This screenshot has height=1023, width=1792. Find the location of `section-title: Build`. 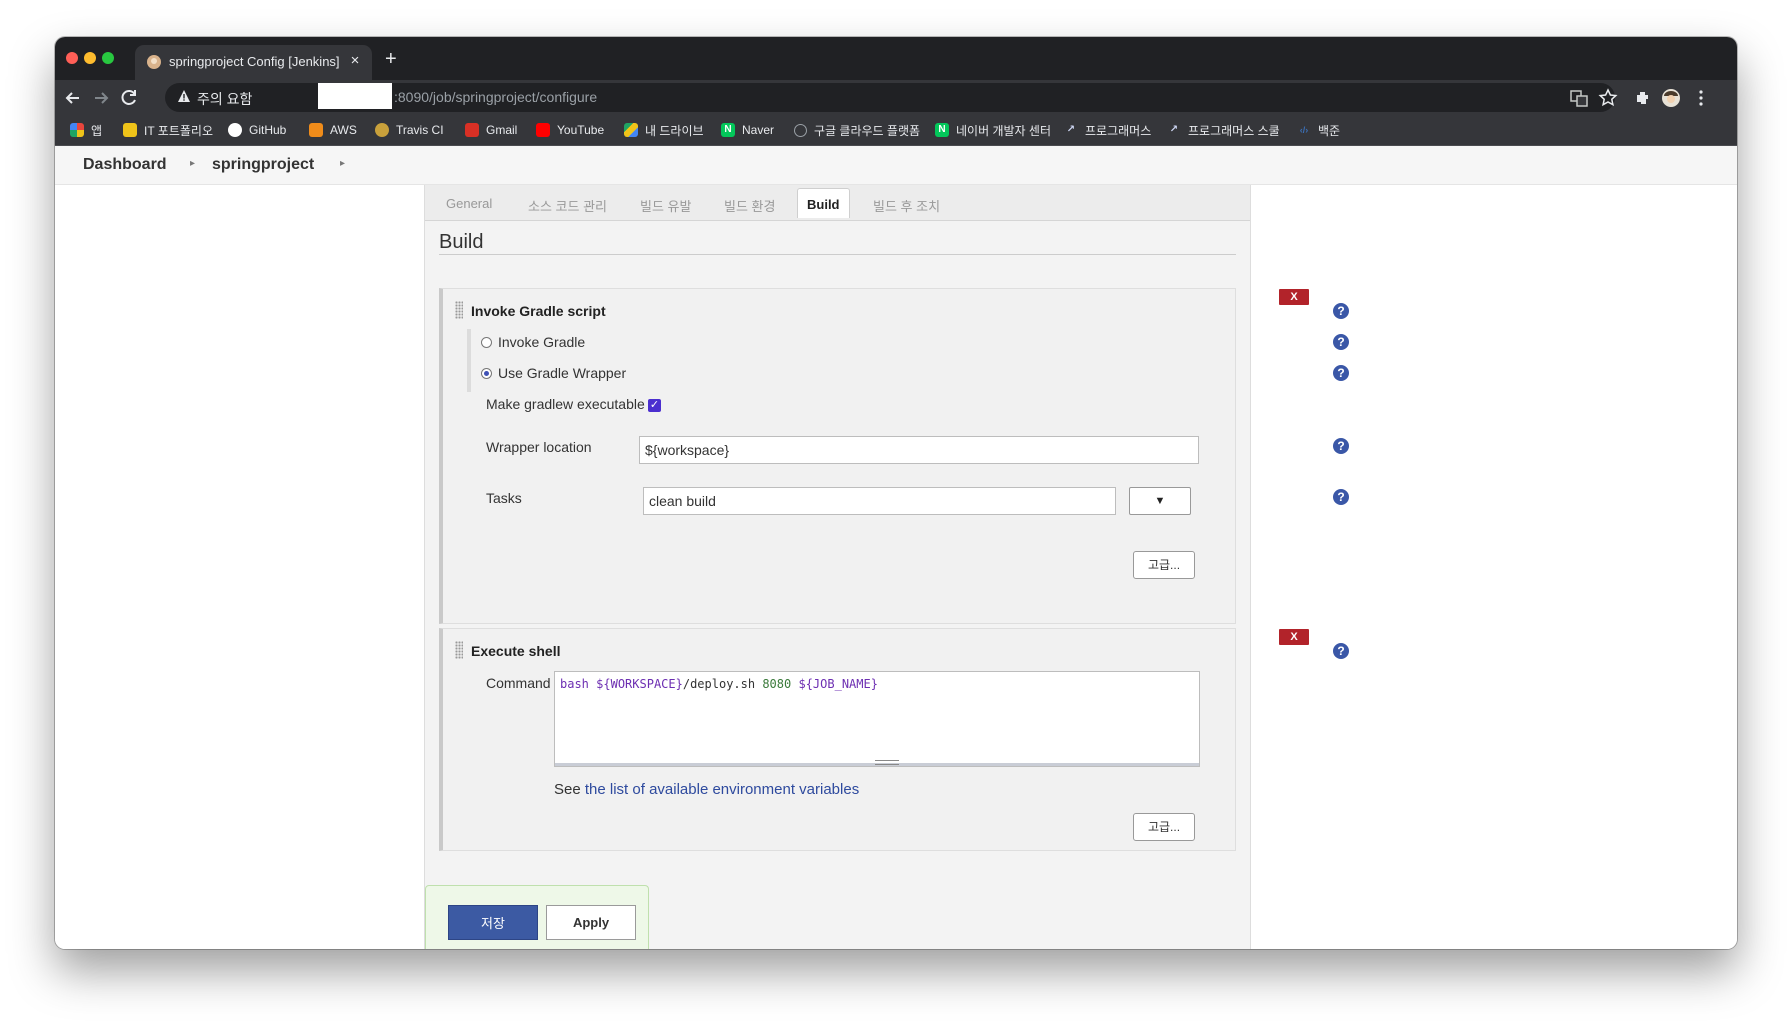

section-title: Build is located at coordinates (461, 242).